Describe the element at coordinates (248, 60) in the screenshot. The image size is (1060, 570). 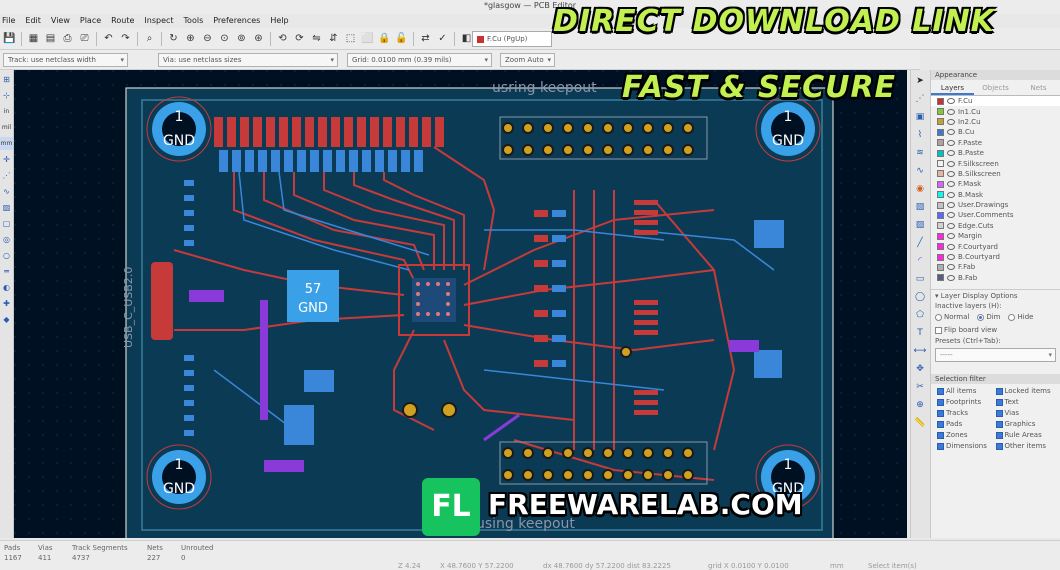
I see `via-size-select: Via: use netclass sizes ▾` at that location.